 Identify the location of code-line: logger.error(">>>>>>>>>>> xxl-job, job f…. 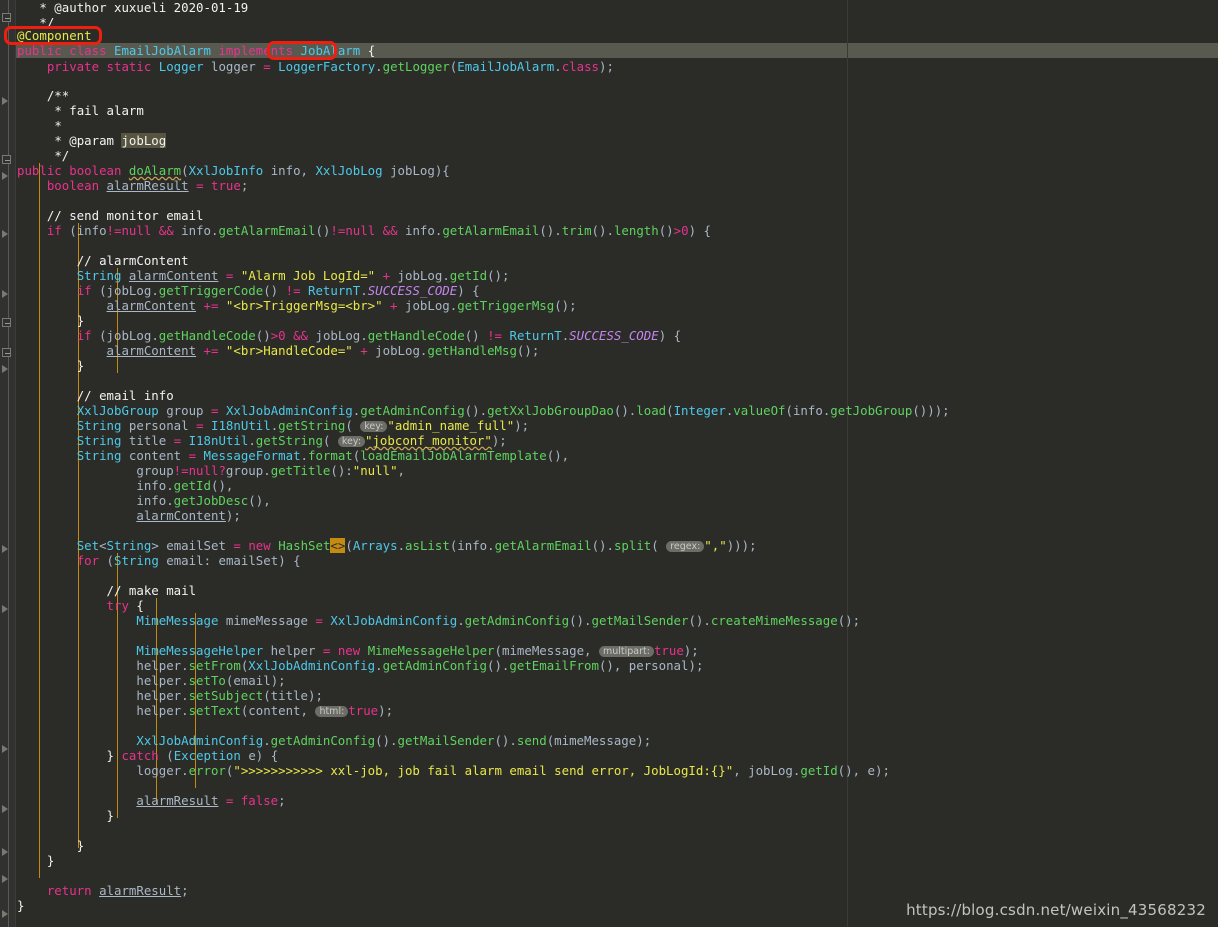
(513, 770).